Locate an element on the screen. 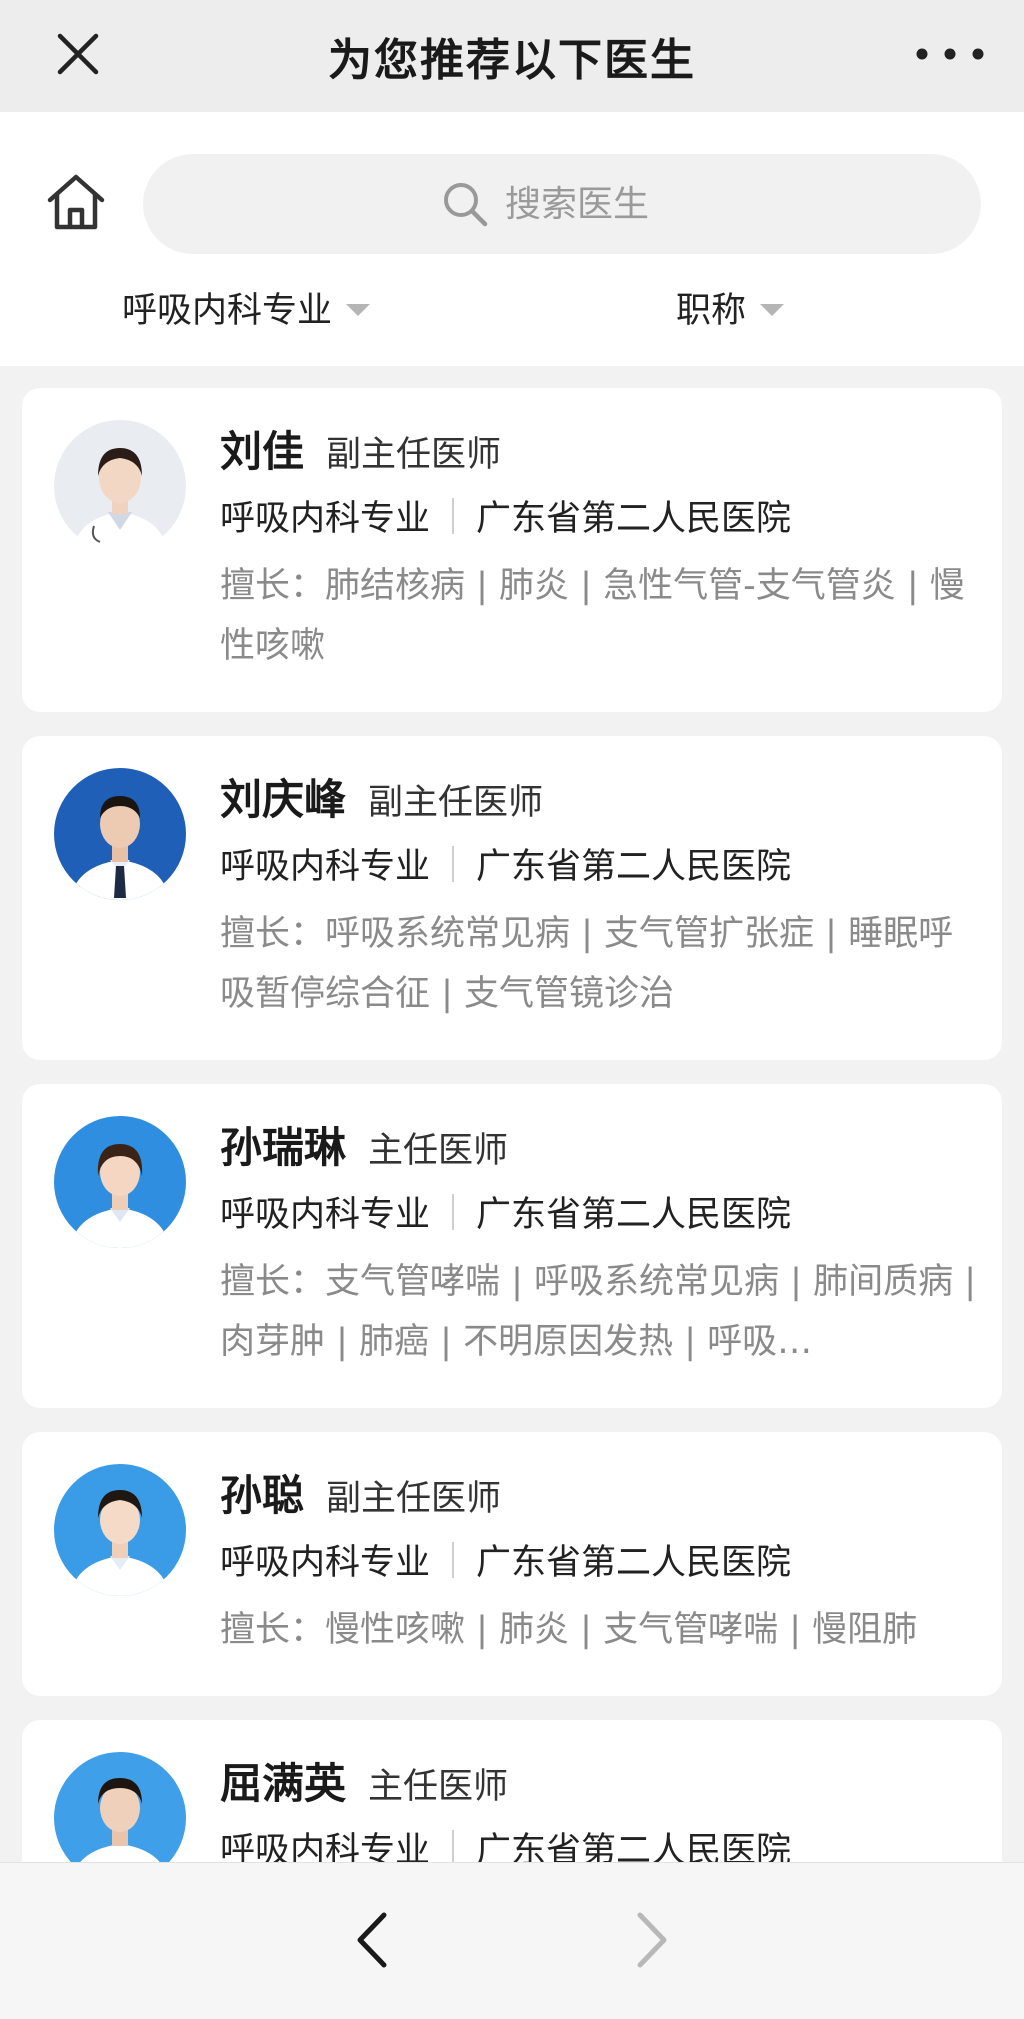 This screenshot has width=1024, height=2019. home-icon is located at coordinates (76, 202).